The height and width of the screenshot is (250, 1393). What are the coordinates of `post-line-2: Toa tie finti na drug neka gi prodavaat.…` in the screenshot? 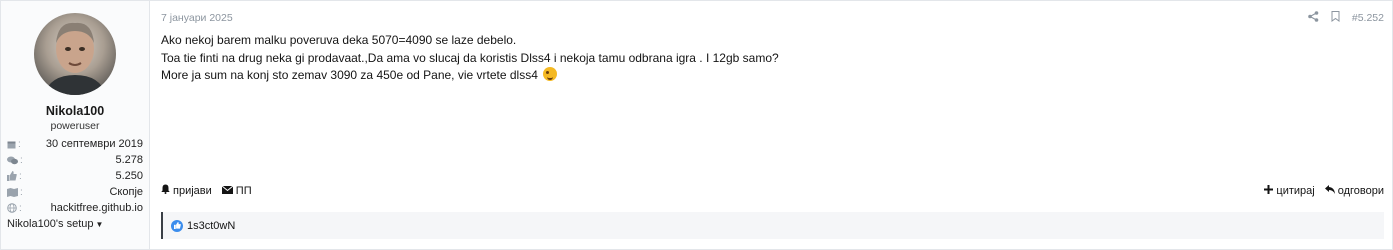 It's located at (470, 57).